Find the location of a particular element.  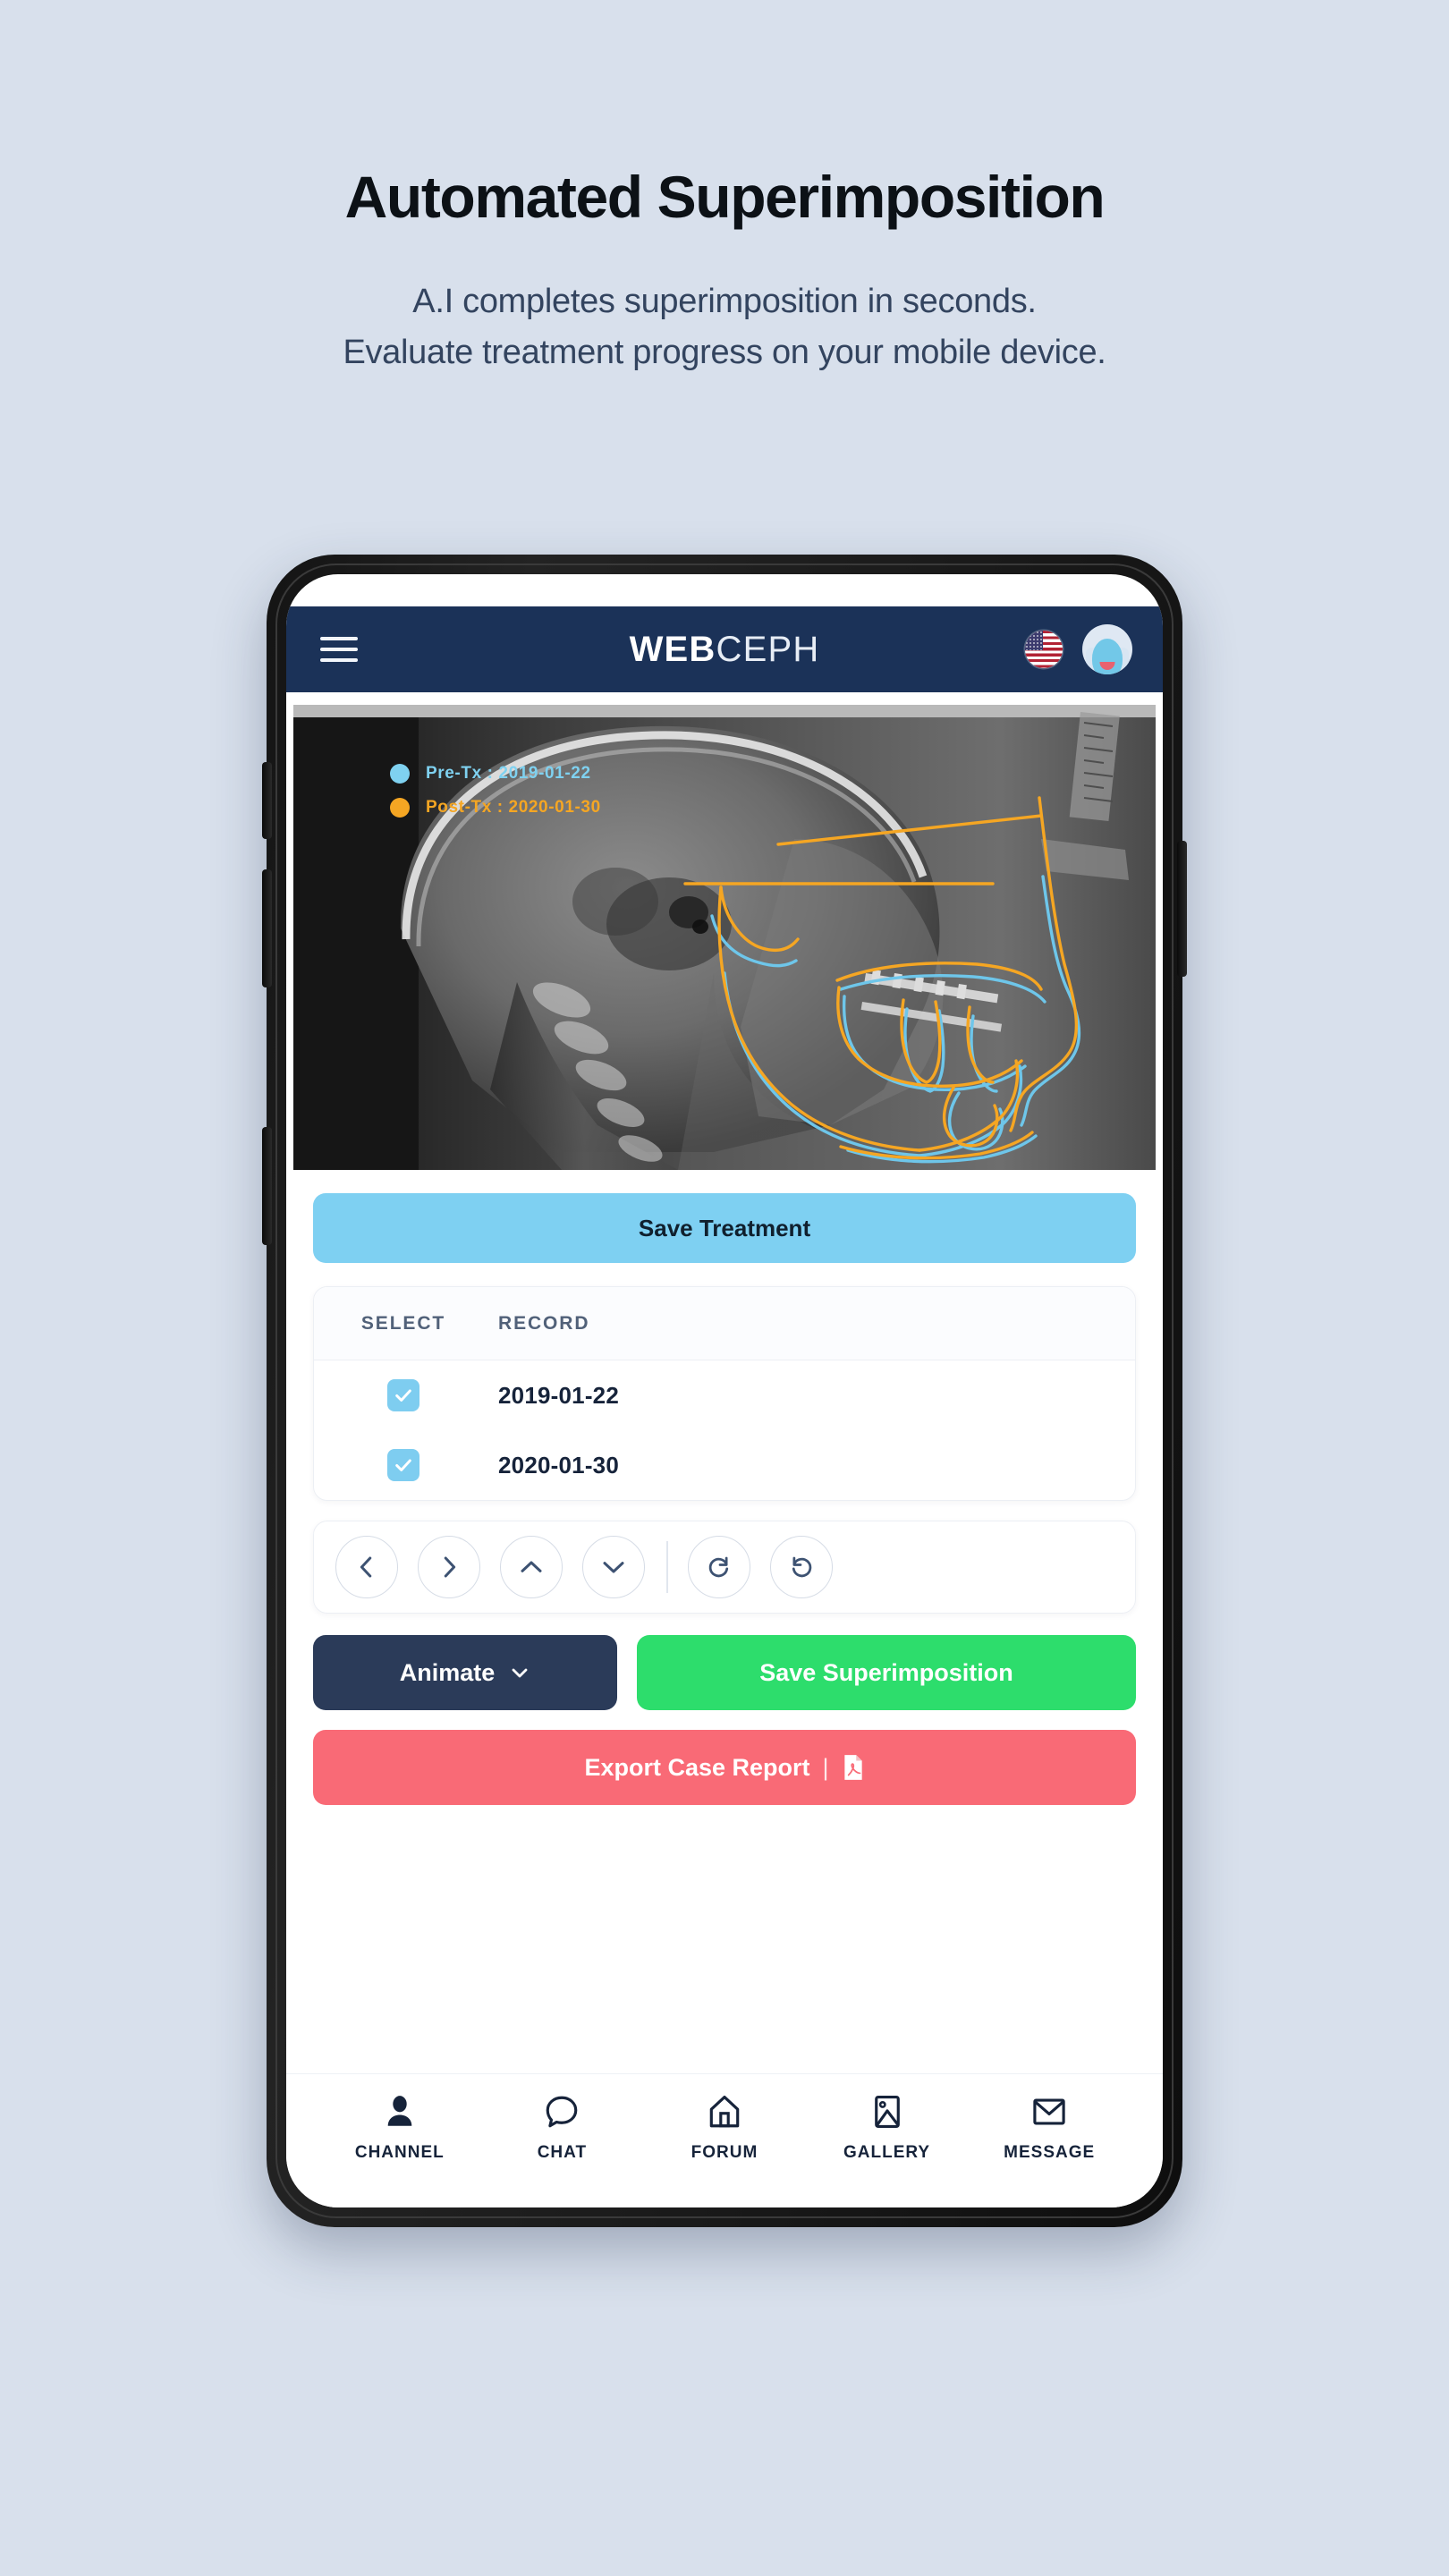

move-up-button is located at coordinates (531, 1567).